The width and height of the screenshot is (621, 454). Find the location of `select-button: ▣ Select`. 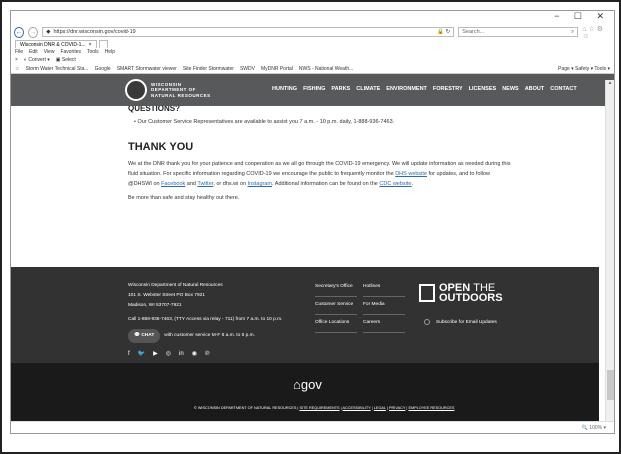

select-button: ▣ Select is located at coordinates (66, 60).